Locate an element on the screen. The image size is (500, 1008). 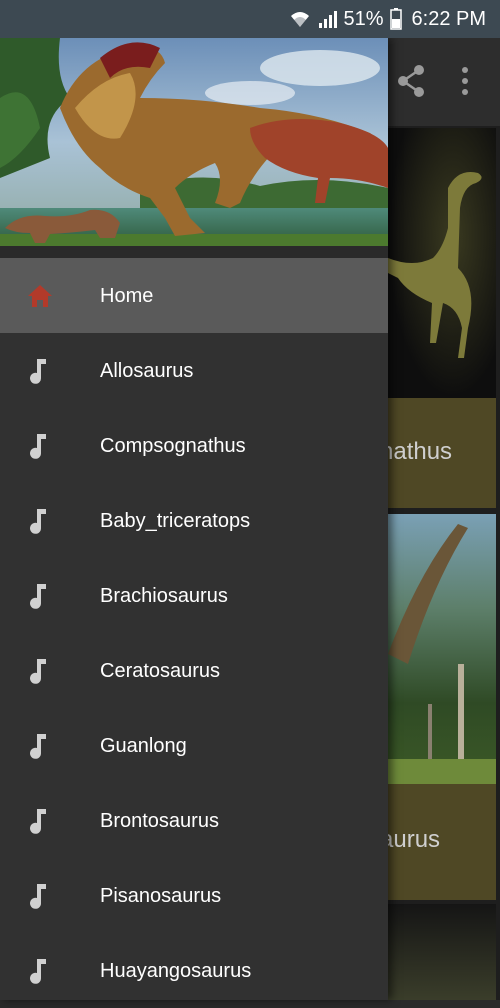
card-caption: aurus is located at coordinates (442, 842).